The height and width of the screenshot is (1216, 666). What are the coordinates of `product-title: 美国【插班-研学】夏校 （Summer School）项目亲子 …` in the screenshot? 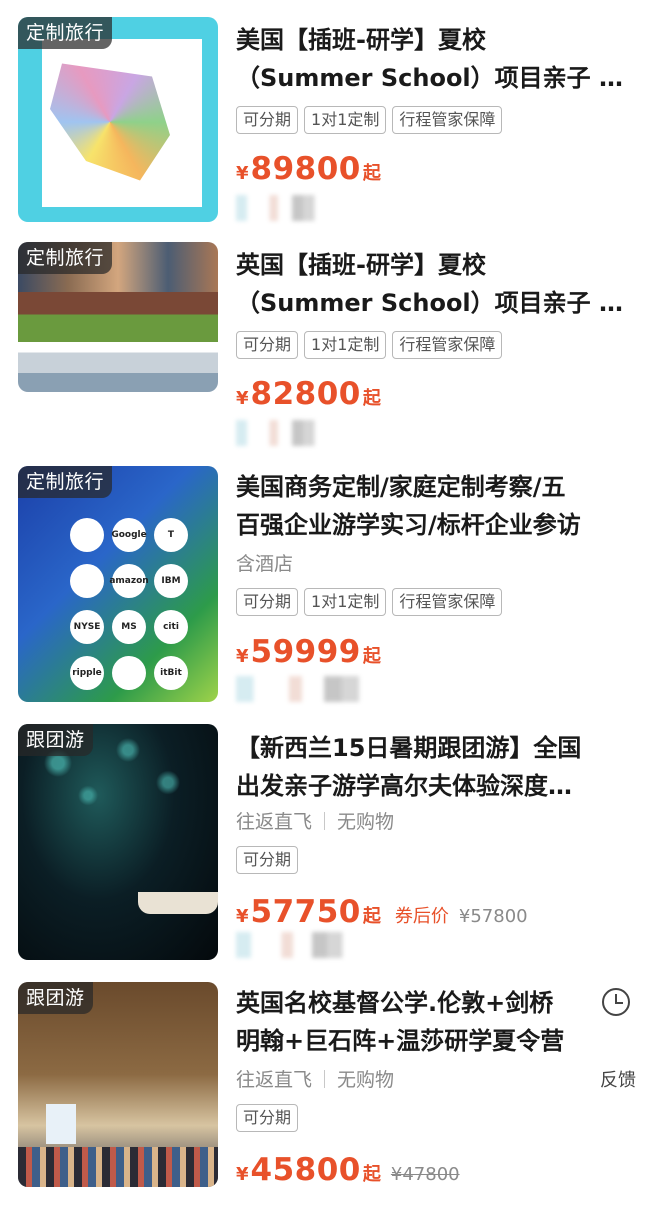 It's located at (441, 59).